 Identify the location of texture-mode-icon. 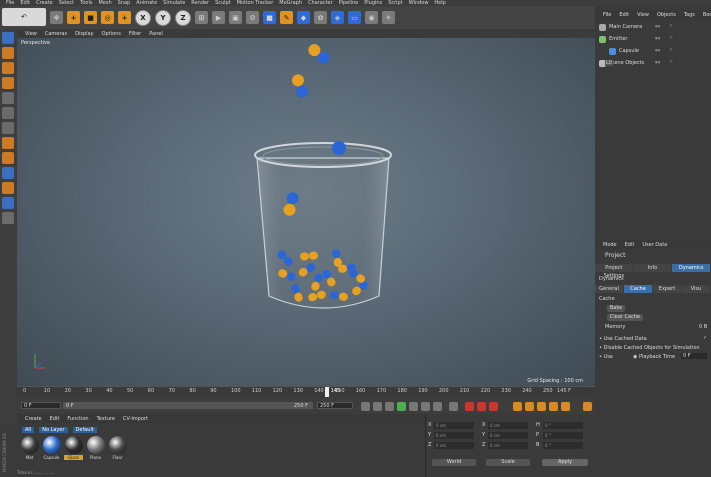
(8, 68).